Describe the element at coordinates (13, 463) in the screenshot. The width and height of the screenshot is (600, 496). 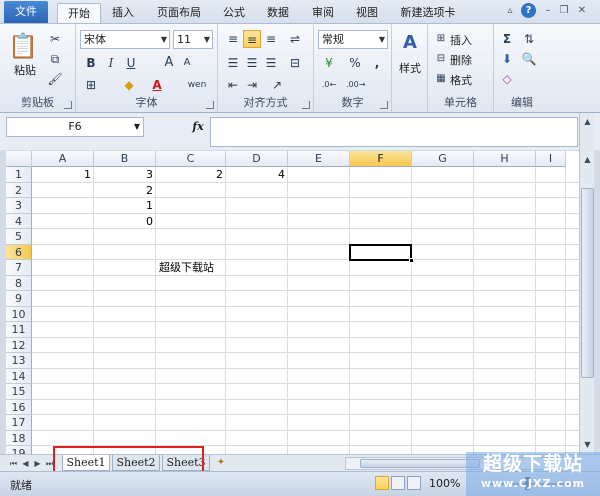
I see `first-sheet-icon: ⏮` at that location.